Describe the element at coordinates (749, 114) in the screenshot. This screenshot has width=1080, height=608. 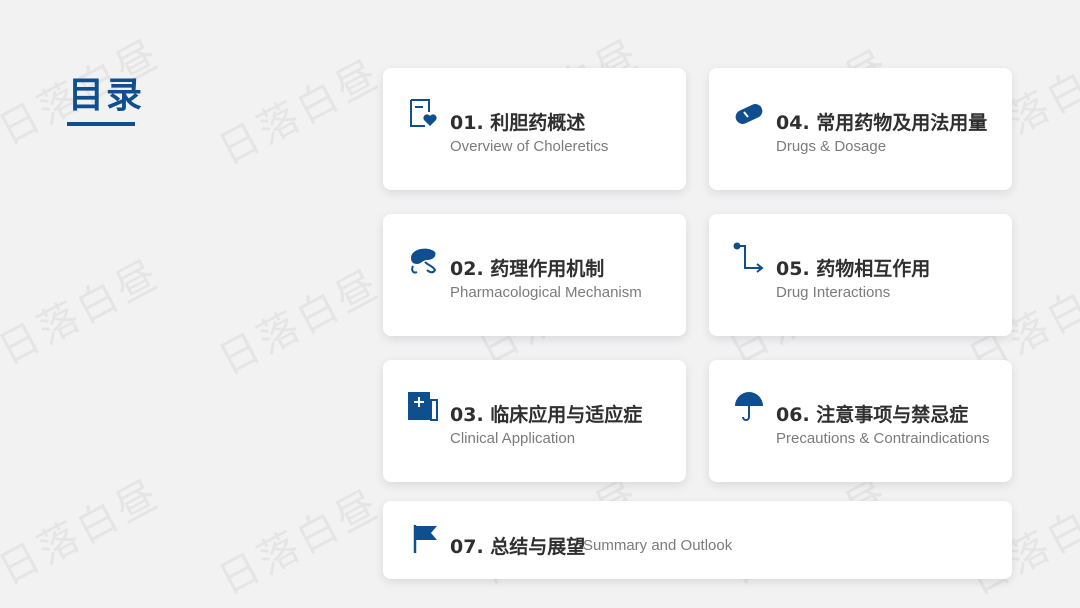
I see `pill-icon` at that location.